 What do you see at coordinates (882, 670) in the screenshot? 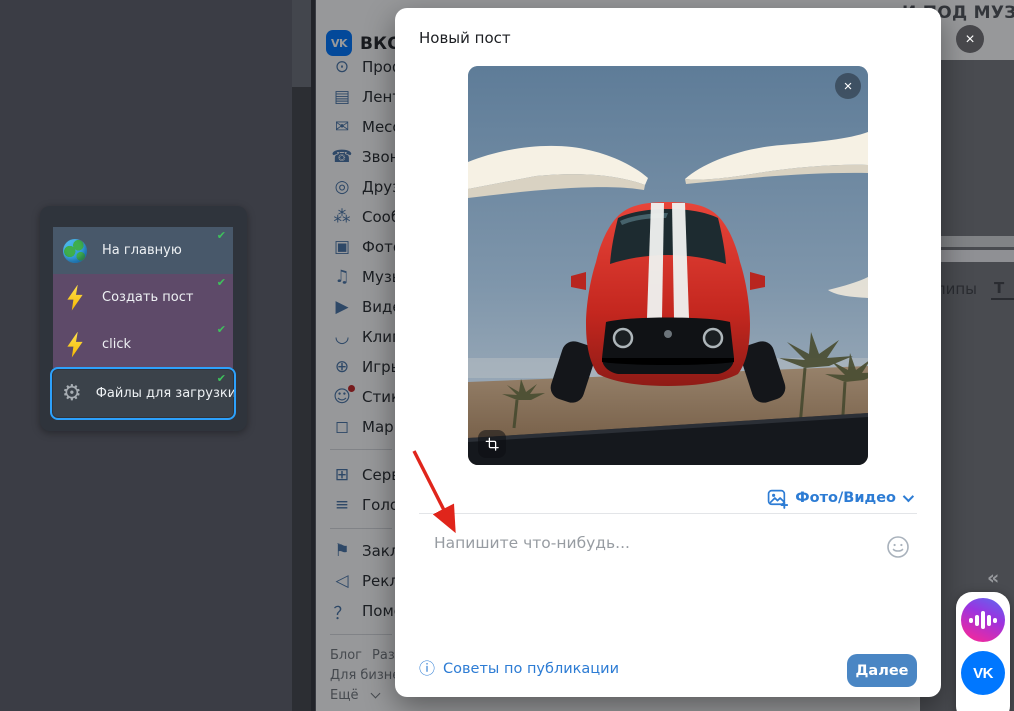
I see `next-button: Далее` at bounding box center [882, 670].